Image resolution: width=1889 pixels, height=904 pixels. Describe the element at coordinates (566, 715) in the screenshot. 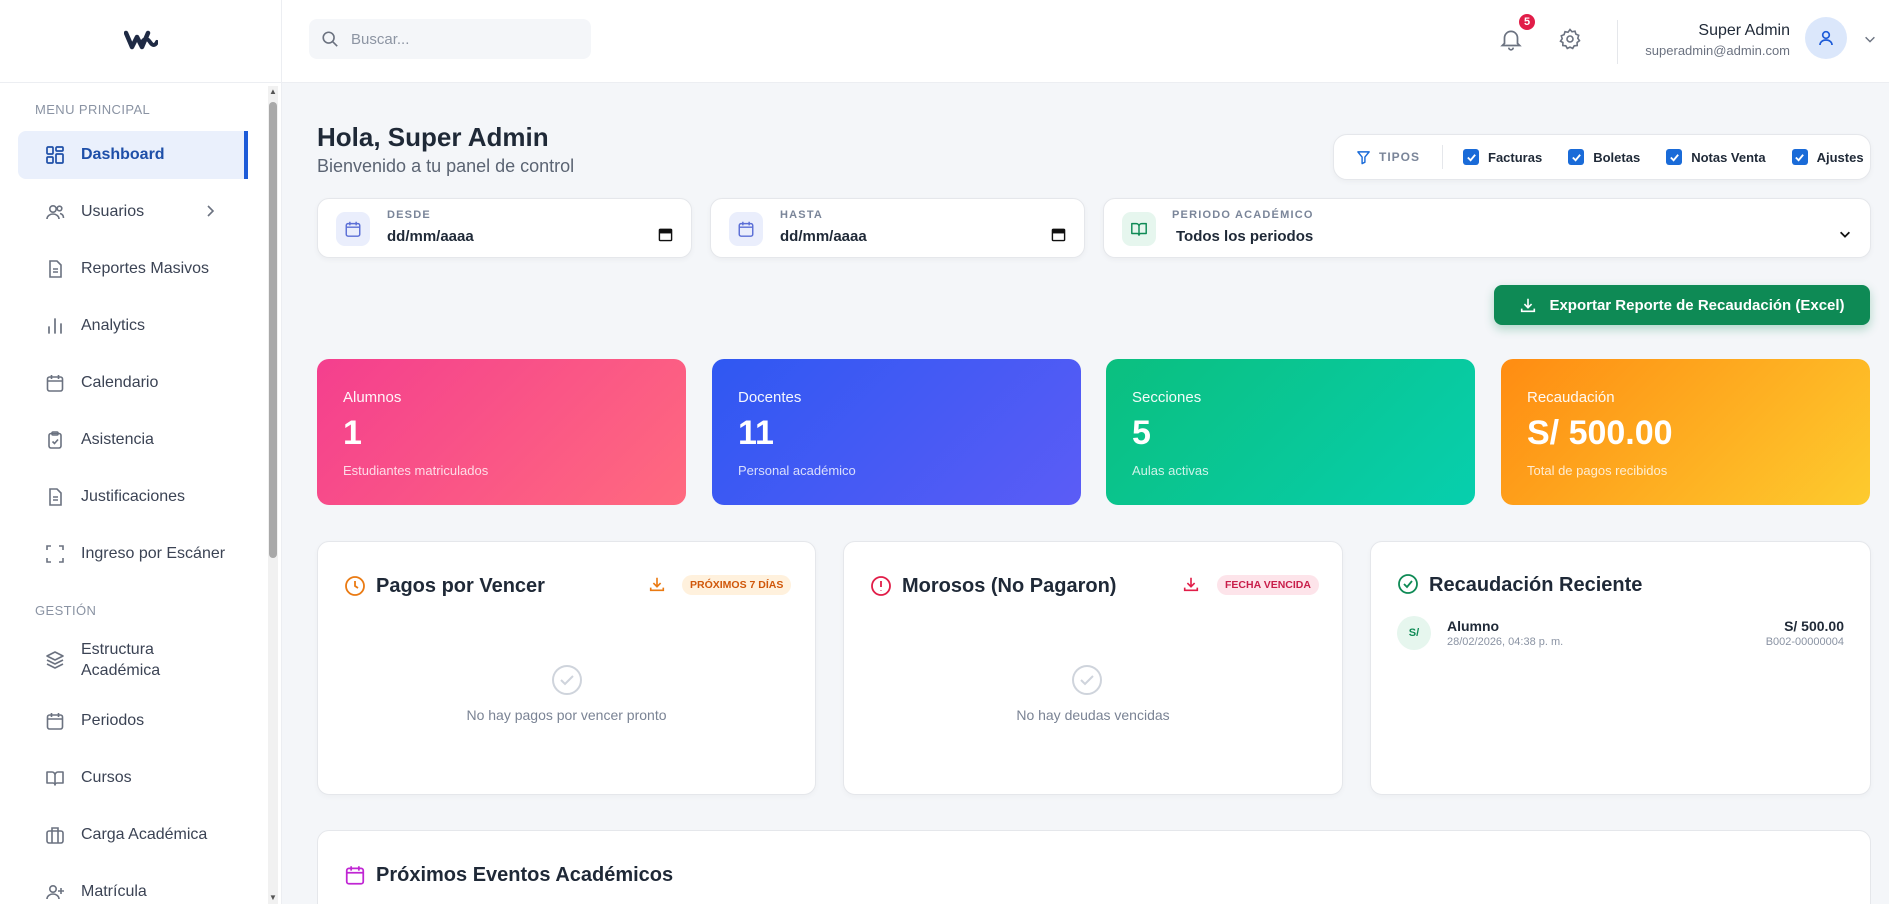

I see `empty-state-text: No hay pagos por vencer pronto` at that location.